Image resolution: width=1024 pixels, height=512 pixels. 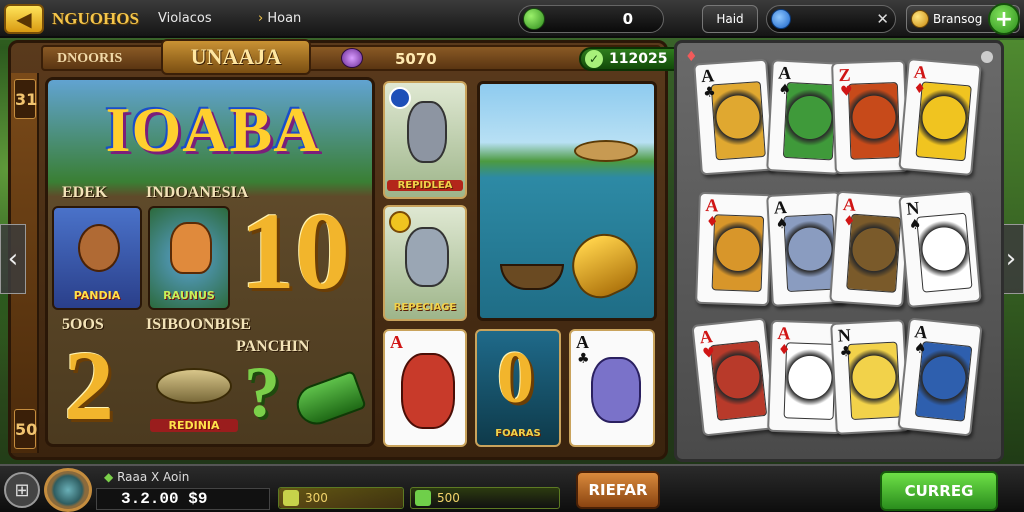 What do you see at coordinates (638, 59) in the screenshot?
I see `score-value: 112025` at bounding box center [638, 59].